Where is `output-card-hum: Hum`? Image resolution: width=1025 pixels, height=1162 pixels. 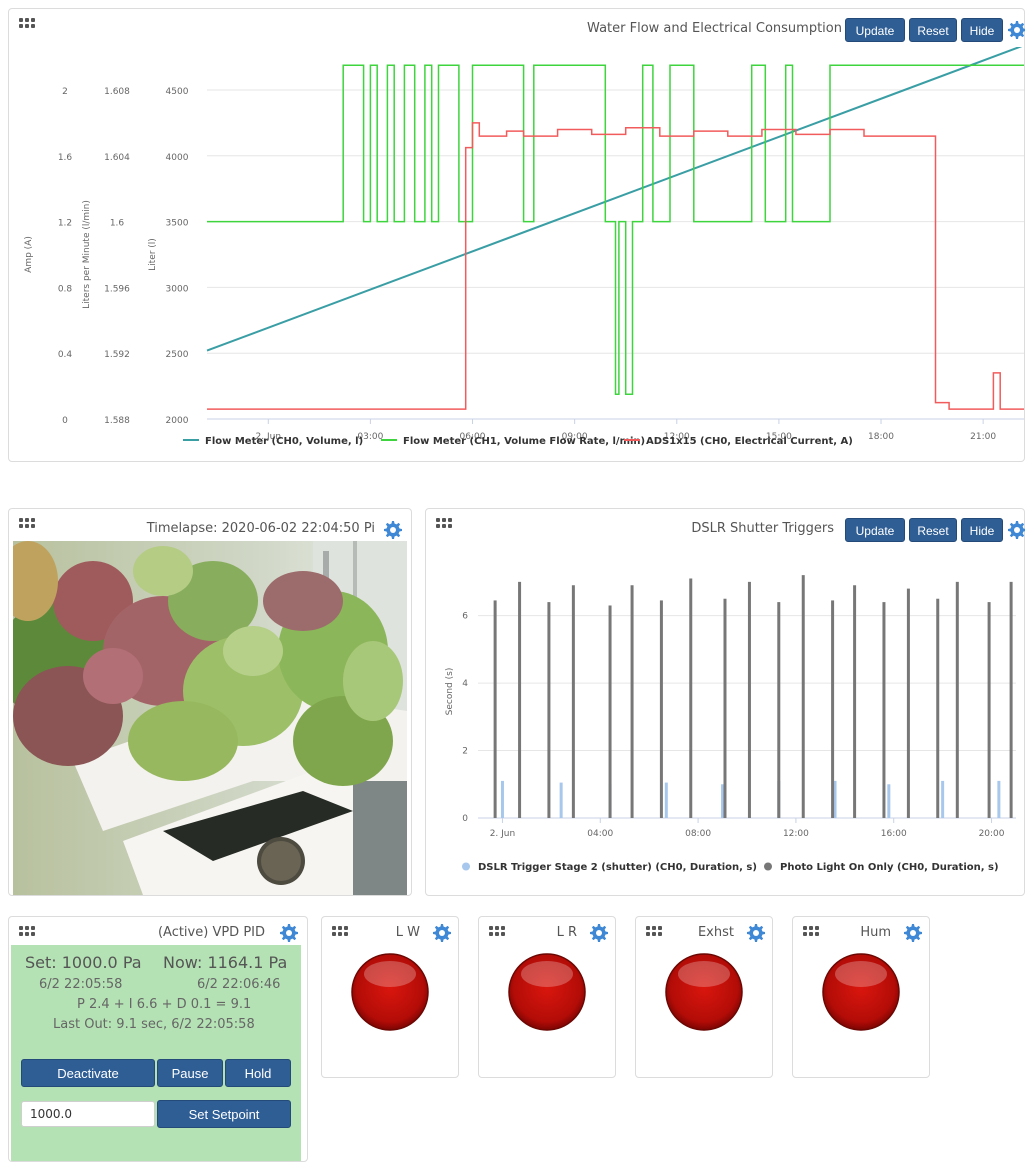 output-card-hum: Hum is located at coordinates (861, 997).